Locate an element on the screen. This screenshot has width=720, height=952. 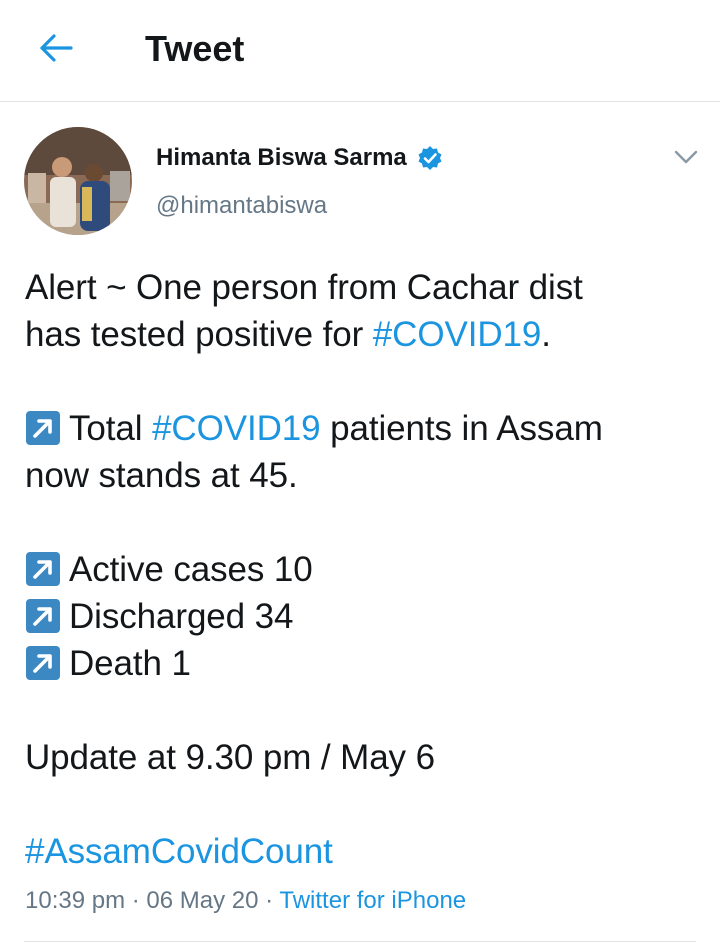
stat-discharged: Discharged 34 is located at coordinates (181, 616).